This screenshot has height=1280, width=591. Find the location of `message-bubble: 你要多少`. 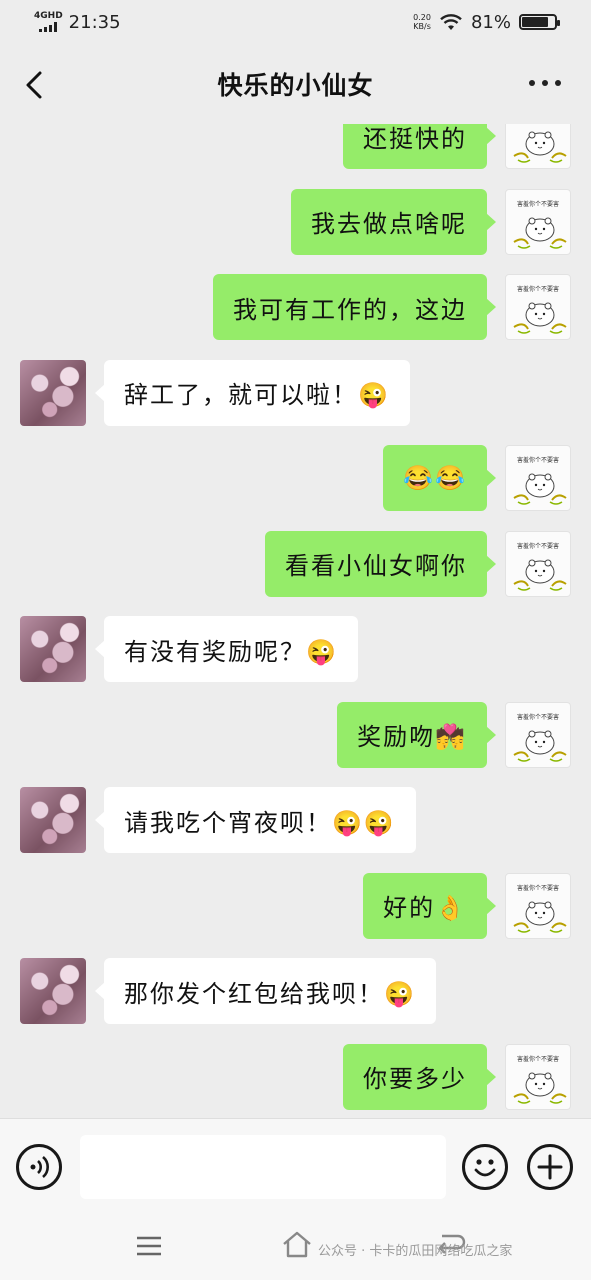

message-bubble: 你要多少 is located at coordinates (419, 1076).